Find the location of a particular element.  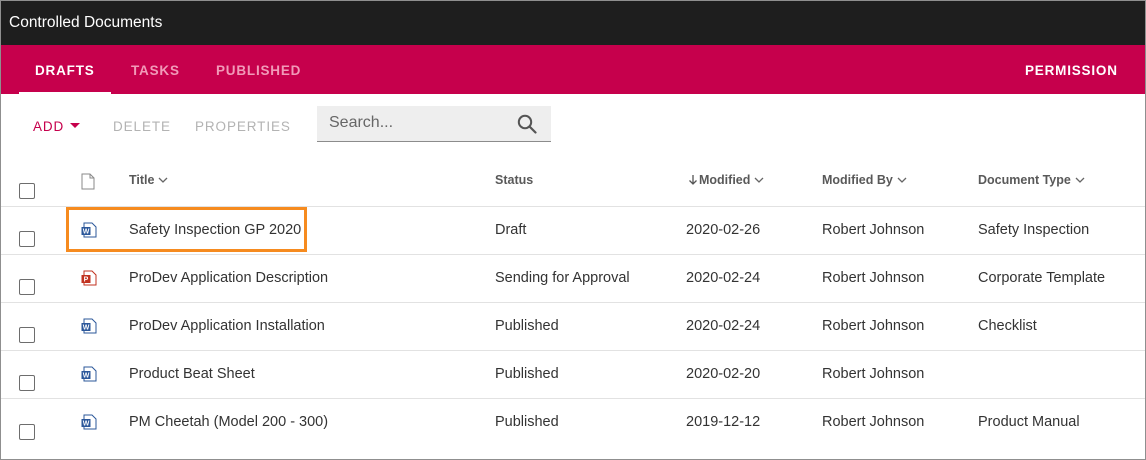

row-status: Draft is located at coordinates (511, 230).